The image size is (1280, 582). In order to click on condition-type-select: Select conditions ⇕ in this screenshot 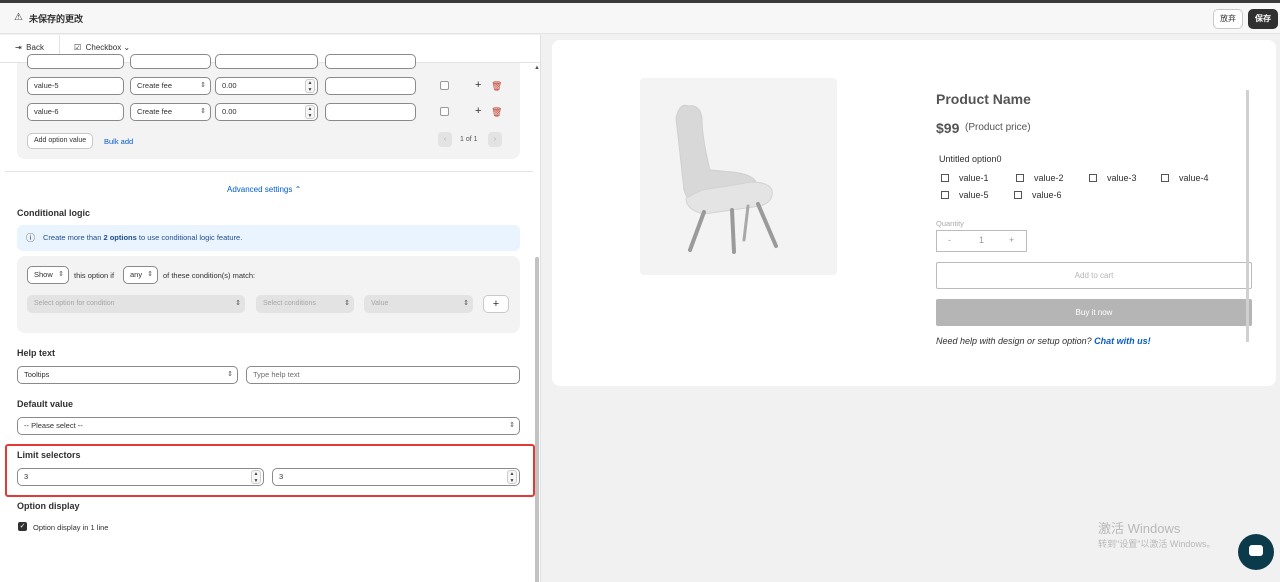, I will do `click(305, 304)`.